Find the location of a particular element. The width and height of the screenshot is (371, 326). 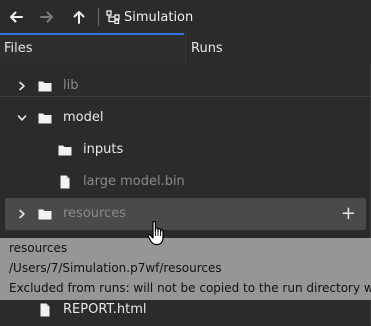

tree-item-model: model is located at coordinates (185, 118).